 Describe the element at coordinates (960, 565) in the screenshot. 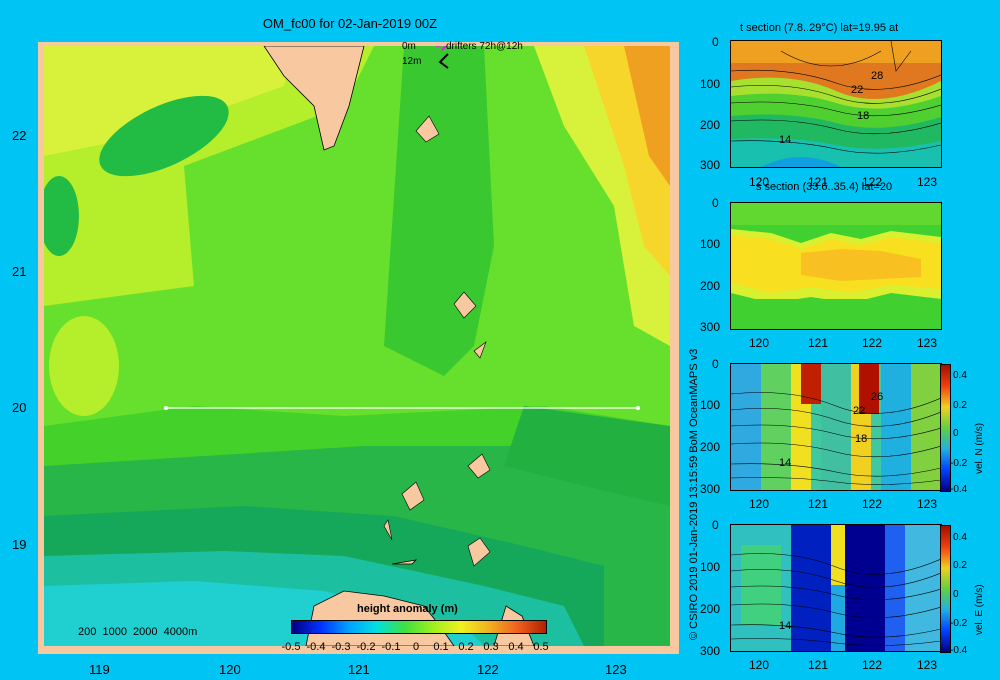

I see `ve-cbar-0.2: 0.2` at that location.